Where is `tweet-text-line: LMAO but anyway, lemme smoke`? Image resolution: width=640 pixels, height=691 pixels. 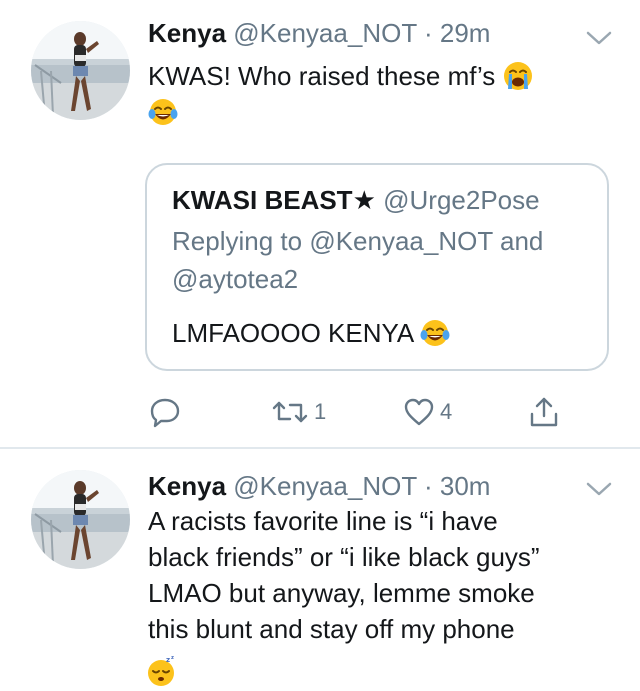
tweet-text-line: LMAO but anyway, lemme smoke is located at coordinates (341, 593).